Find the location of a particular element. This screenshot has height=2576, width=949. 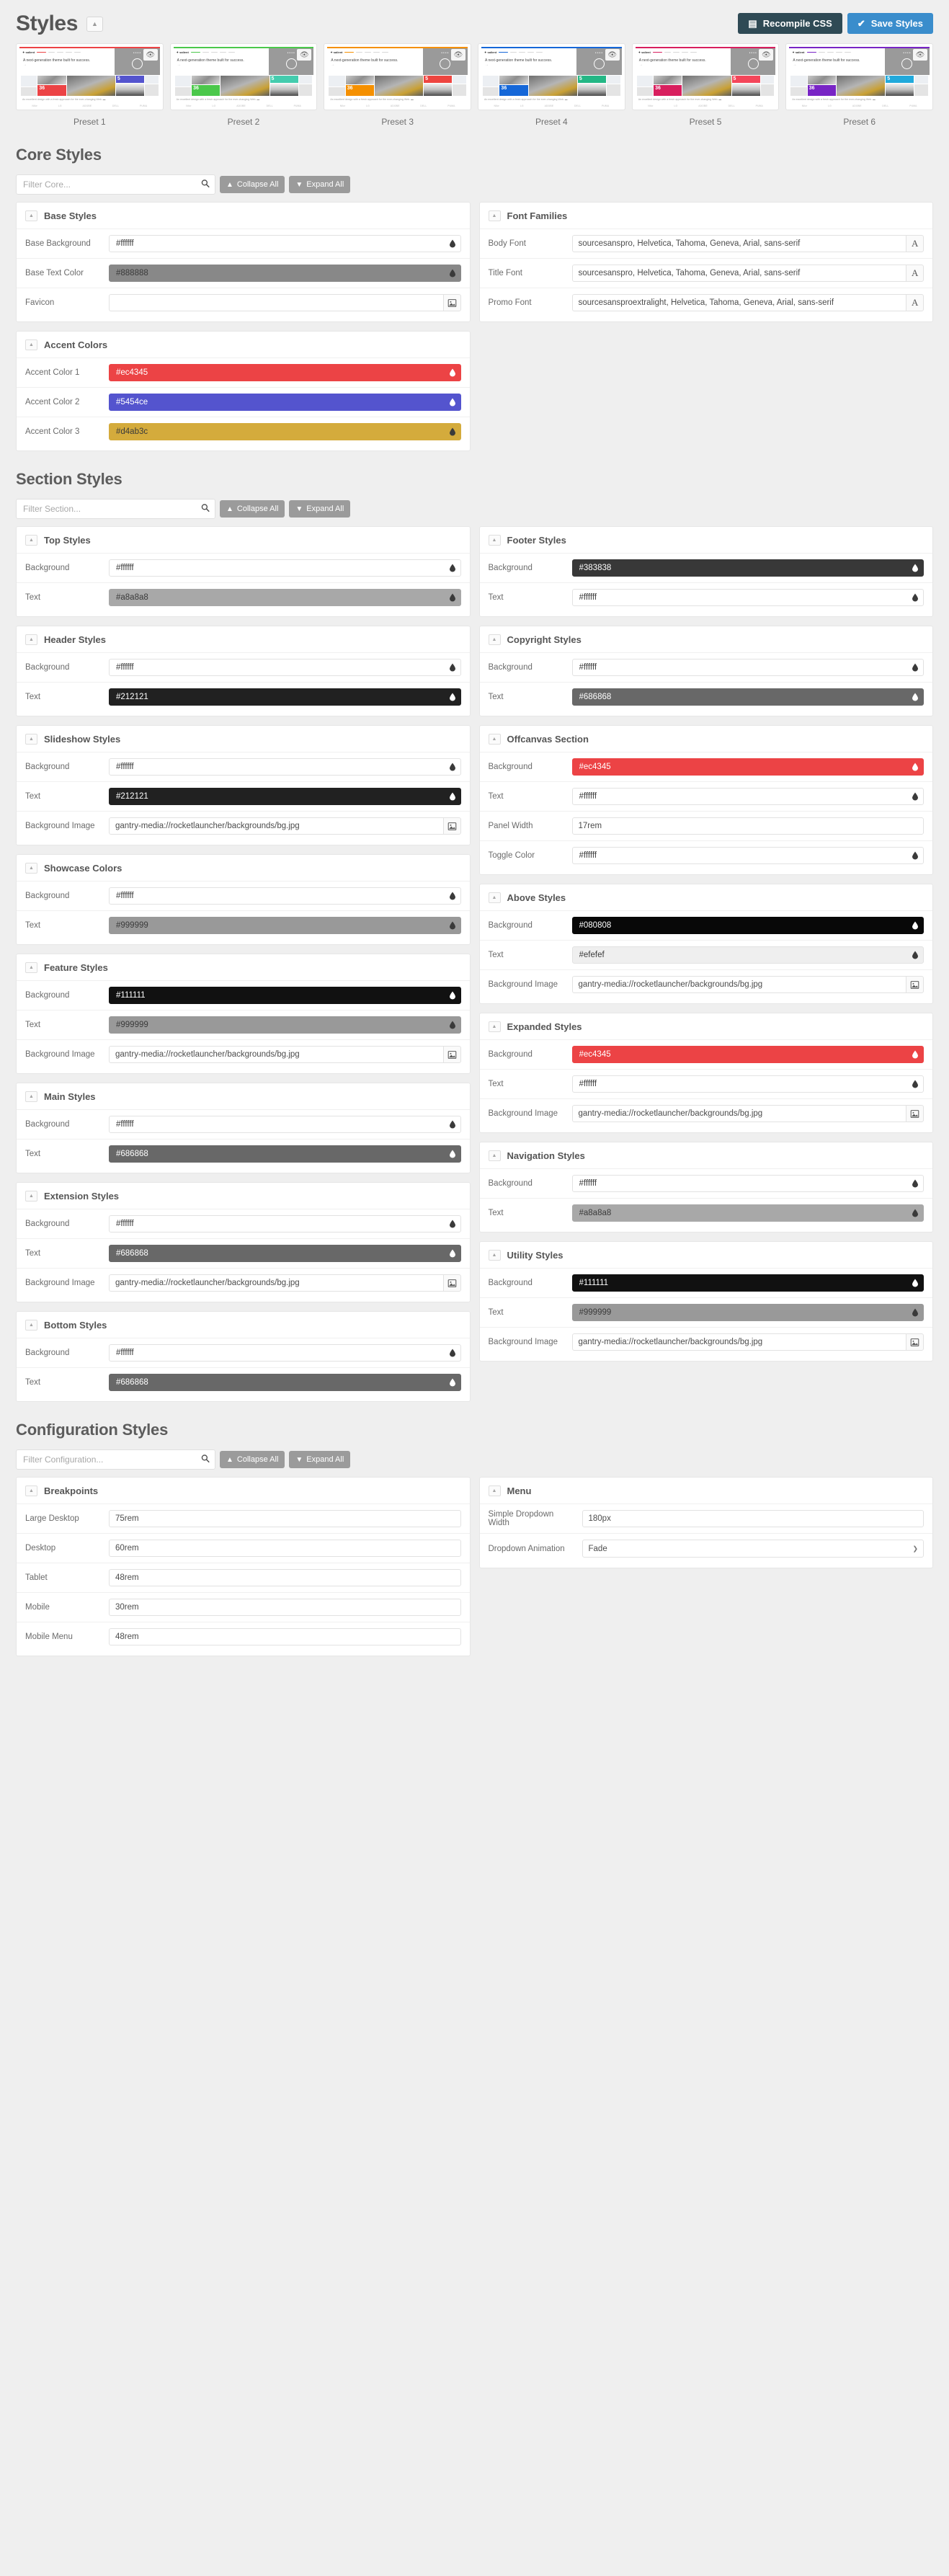

section-filter-input is located at coordinates (115, 509).